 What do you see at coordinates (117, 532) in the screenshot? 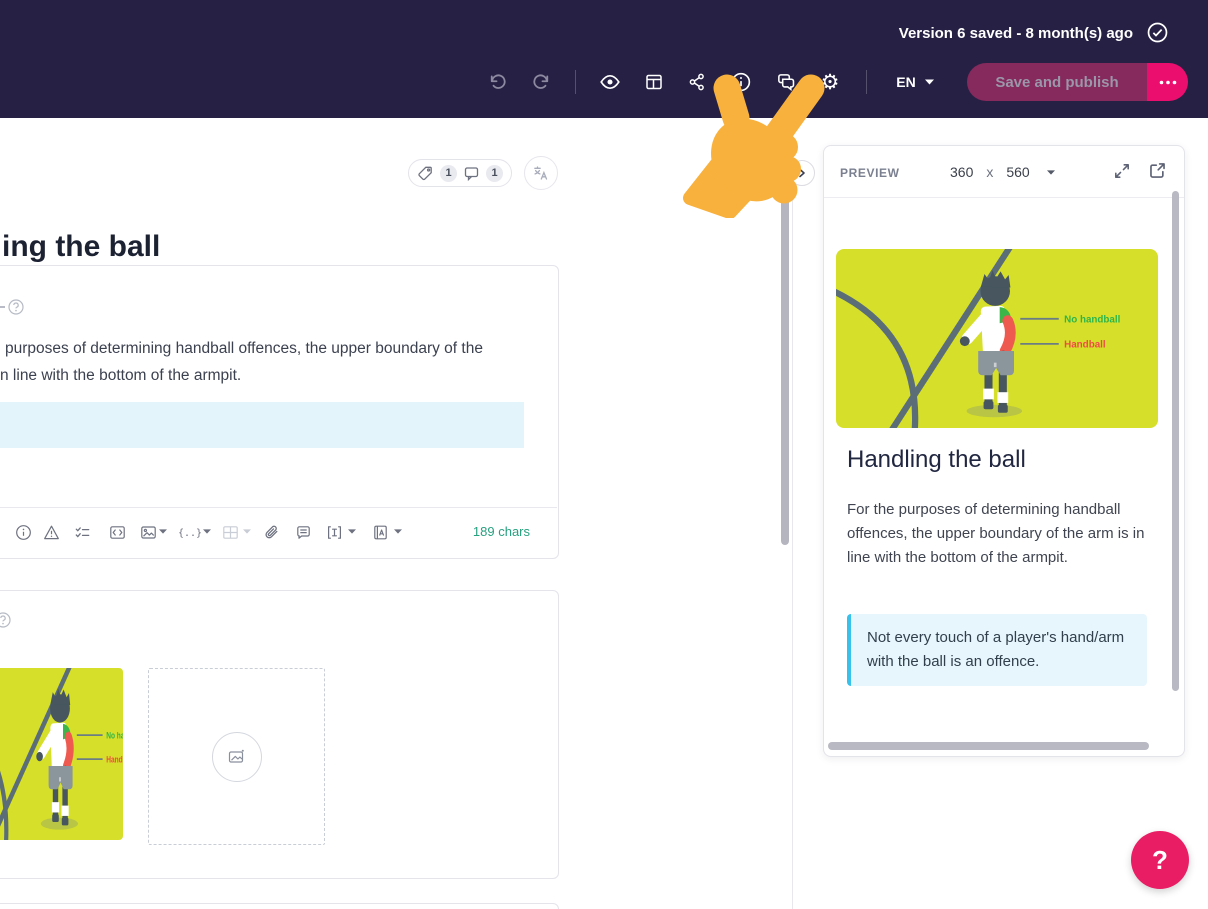
I see `code-block-tool-button` at bounding box center [117, 532].